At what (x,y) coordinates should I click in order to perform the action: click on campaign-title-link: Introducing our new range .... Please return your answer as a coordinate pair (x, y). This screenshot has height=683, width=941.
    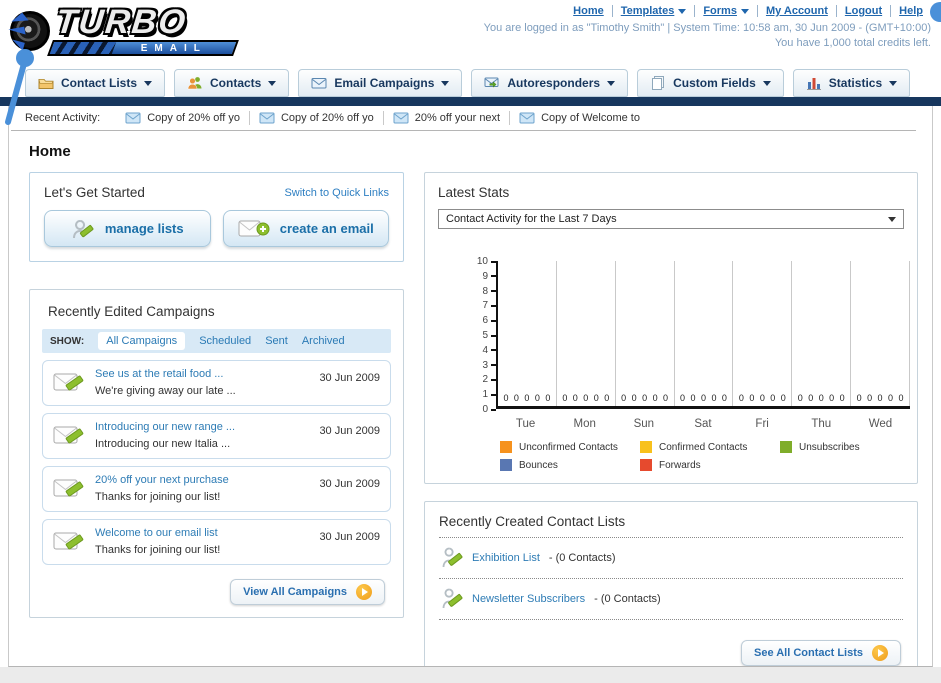
    Looking at the image, I should click on (165, 427).